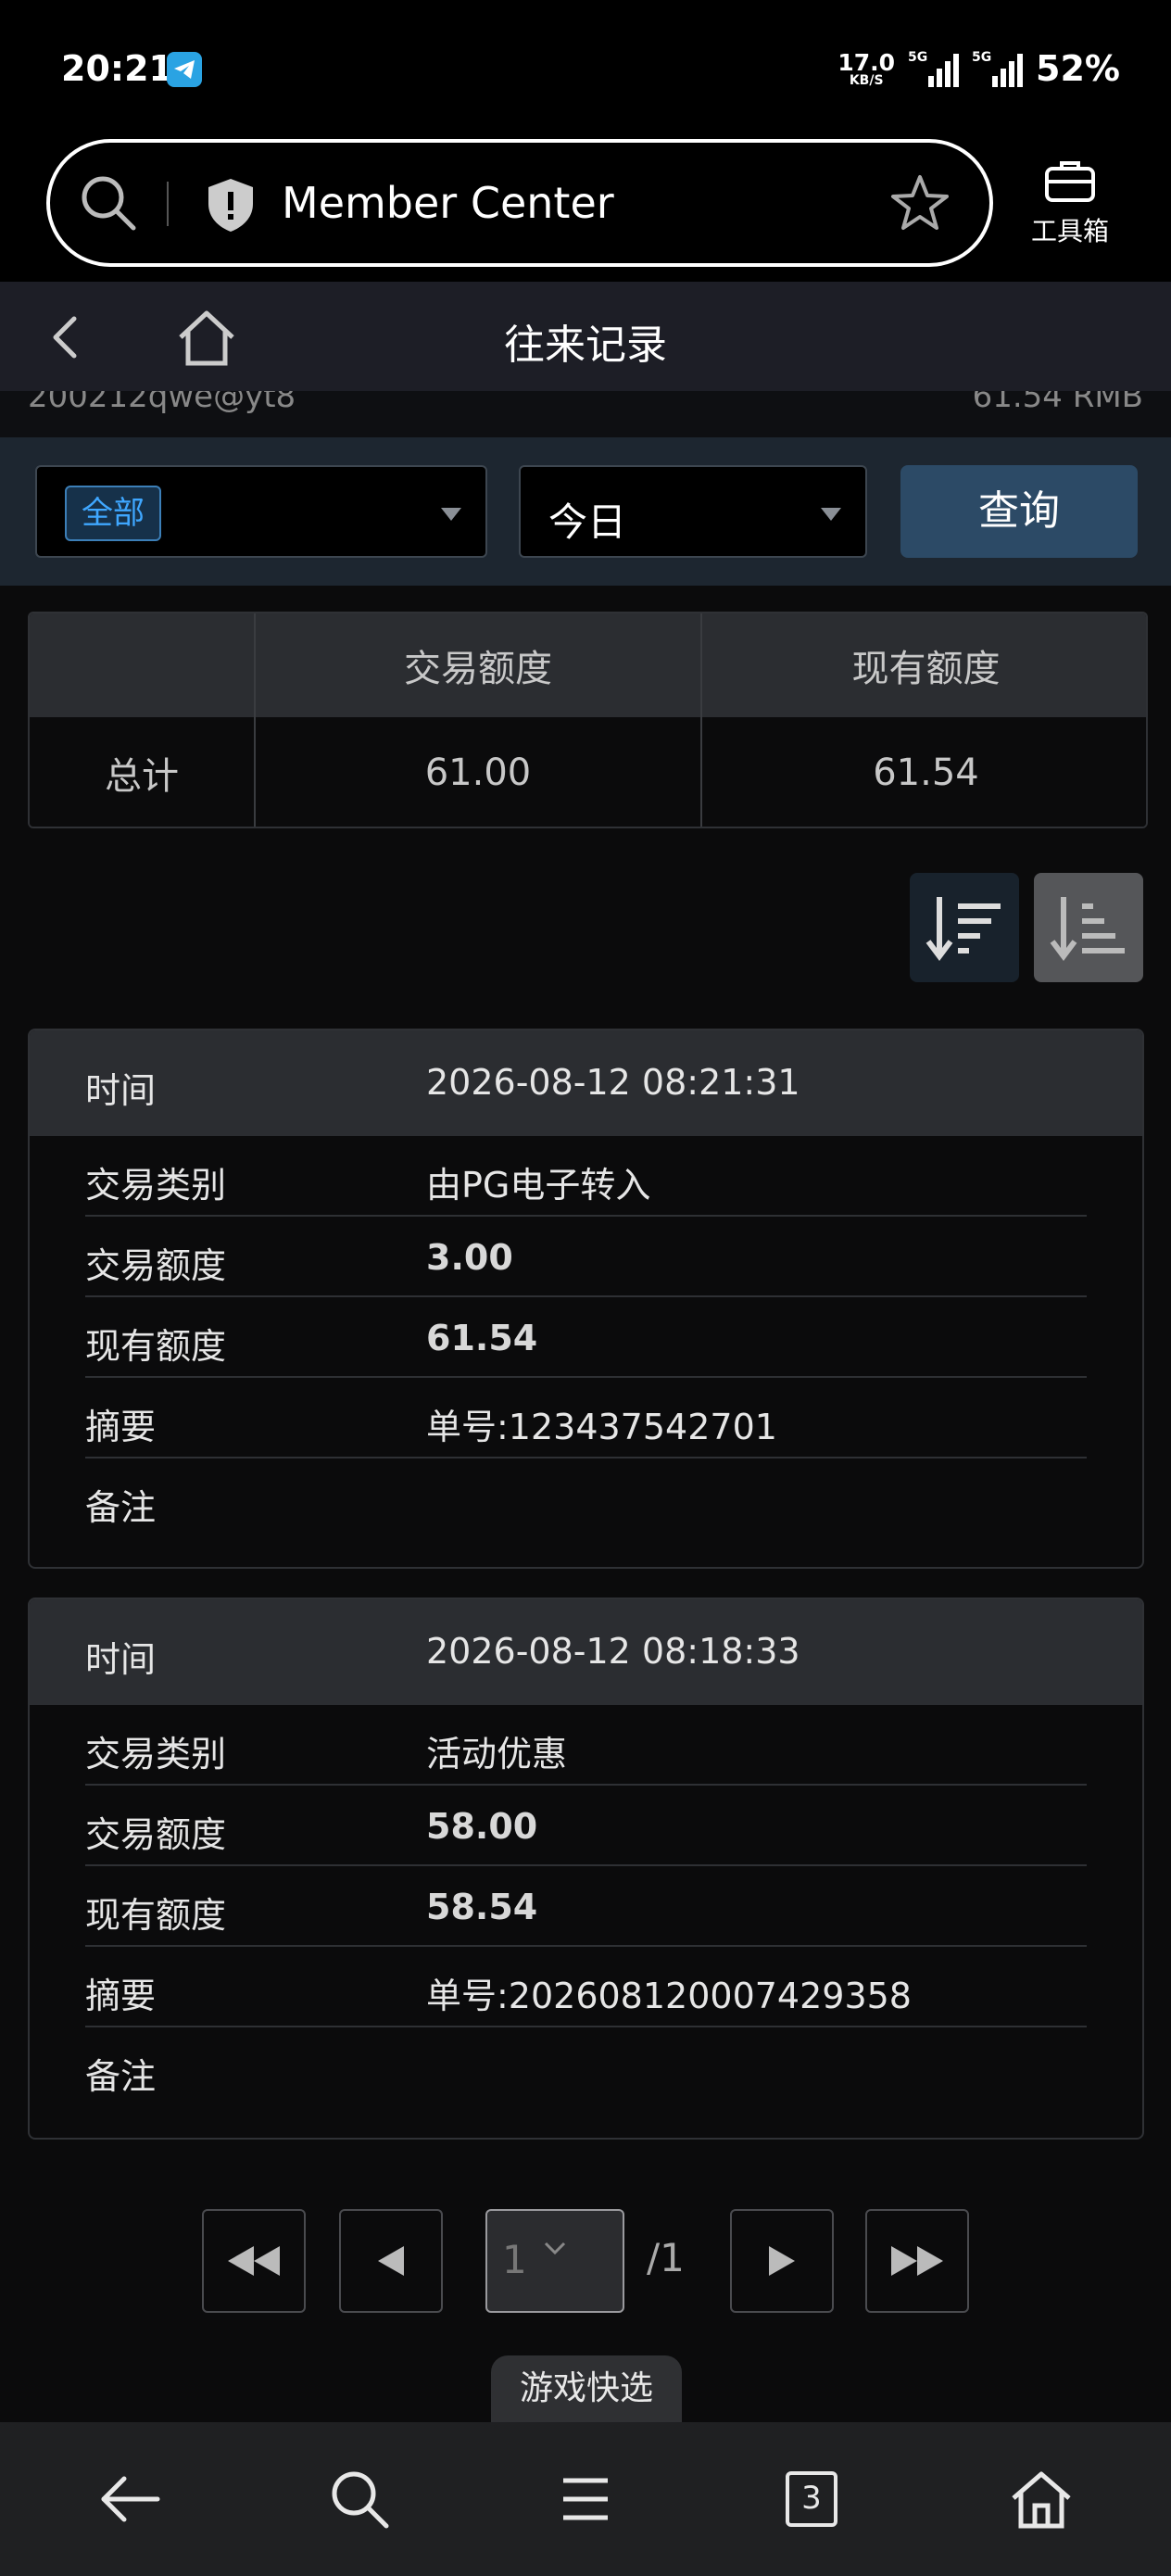  What do you see at coordinates (117, 68) in the screenshot?
I see `status-time: 20:21` at bounding box center [117, 68].